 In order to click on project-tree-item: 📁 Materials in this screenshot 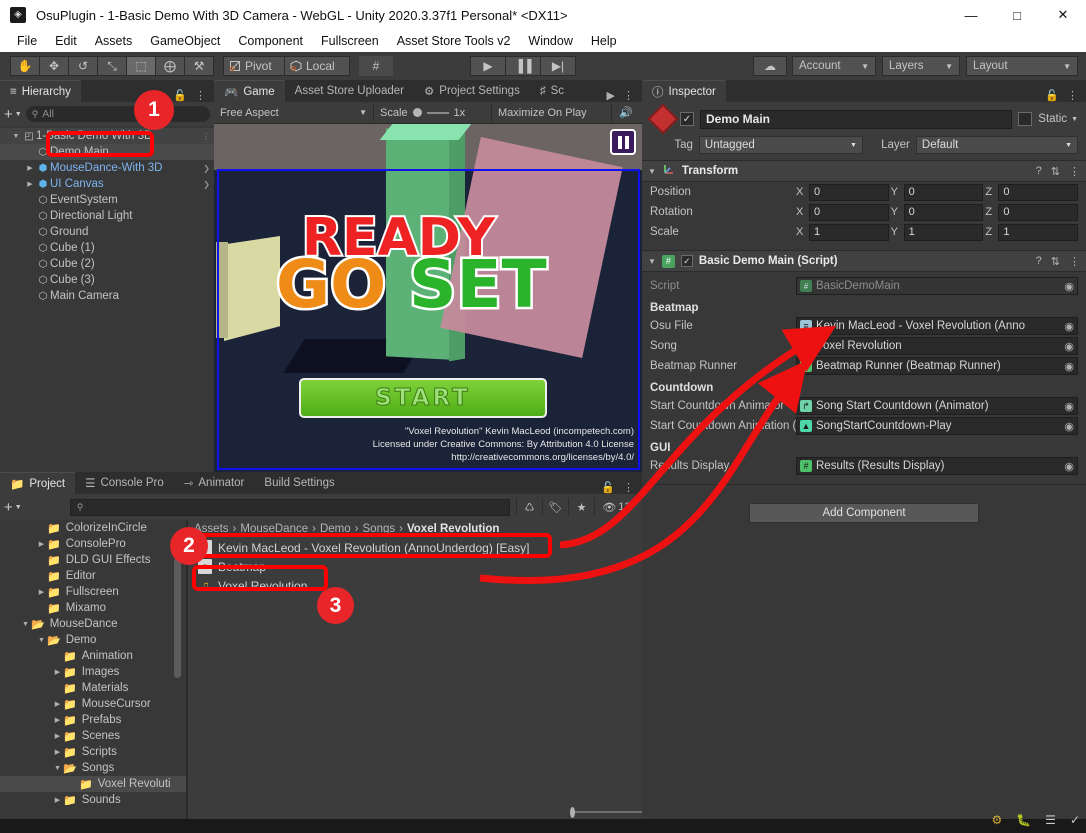, I will do `click(93, 688)`.